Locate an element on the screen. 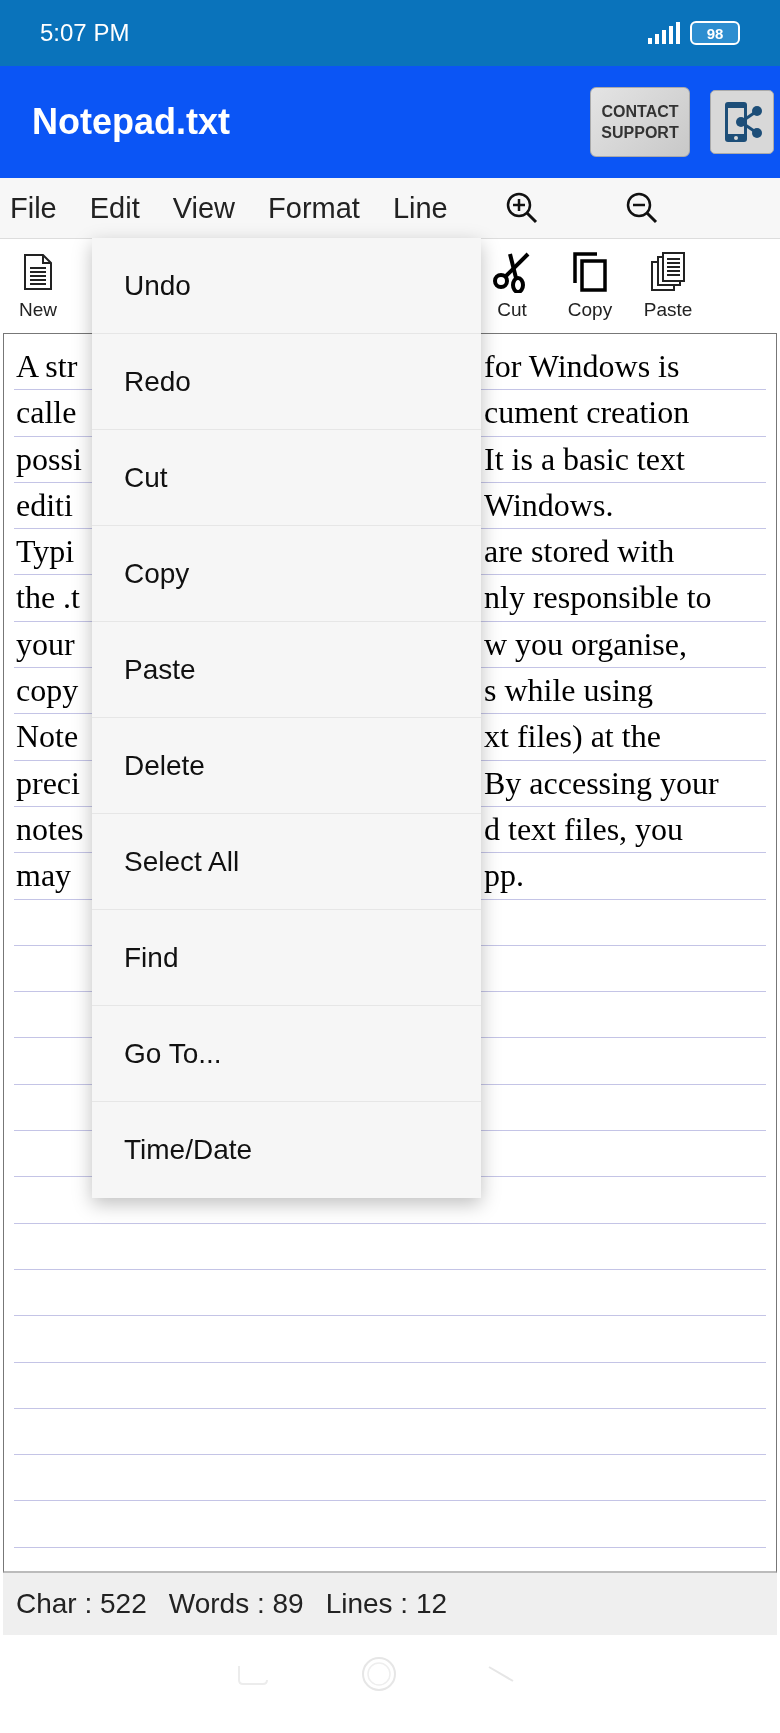 The image size is (780, 1733). menu-option: Undo is located at coordinates (286, 286).